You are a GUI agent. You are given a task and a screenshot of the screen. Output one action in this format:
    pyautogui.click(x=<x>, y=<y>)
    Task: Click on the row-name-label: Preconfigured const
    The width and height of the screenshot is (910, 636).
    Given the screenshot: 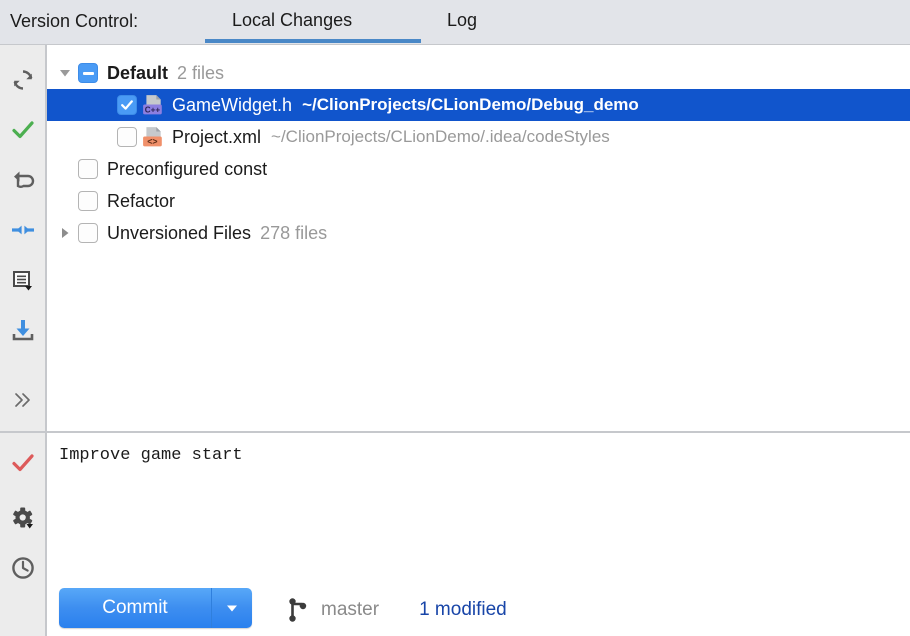 What is the action you would take?
    pyautogui.click(x=187, y=168)
    